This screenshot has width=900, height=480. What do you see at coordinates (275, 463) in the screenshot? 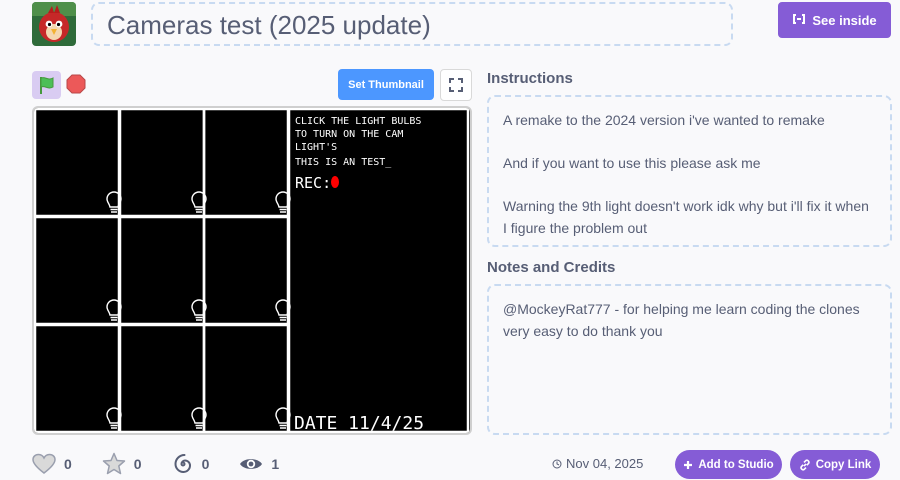
I see `view-count: 1` at bounding box center [275, 463].